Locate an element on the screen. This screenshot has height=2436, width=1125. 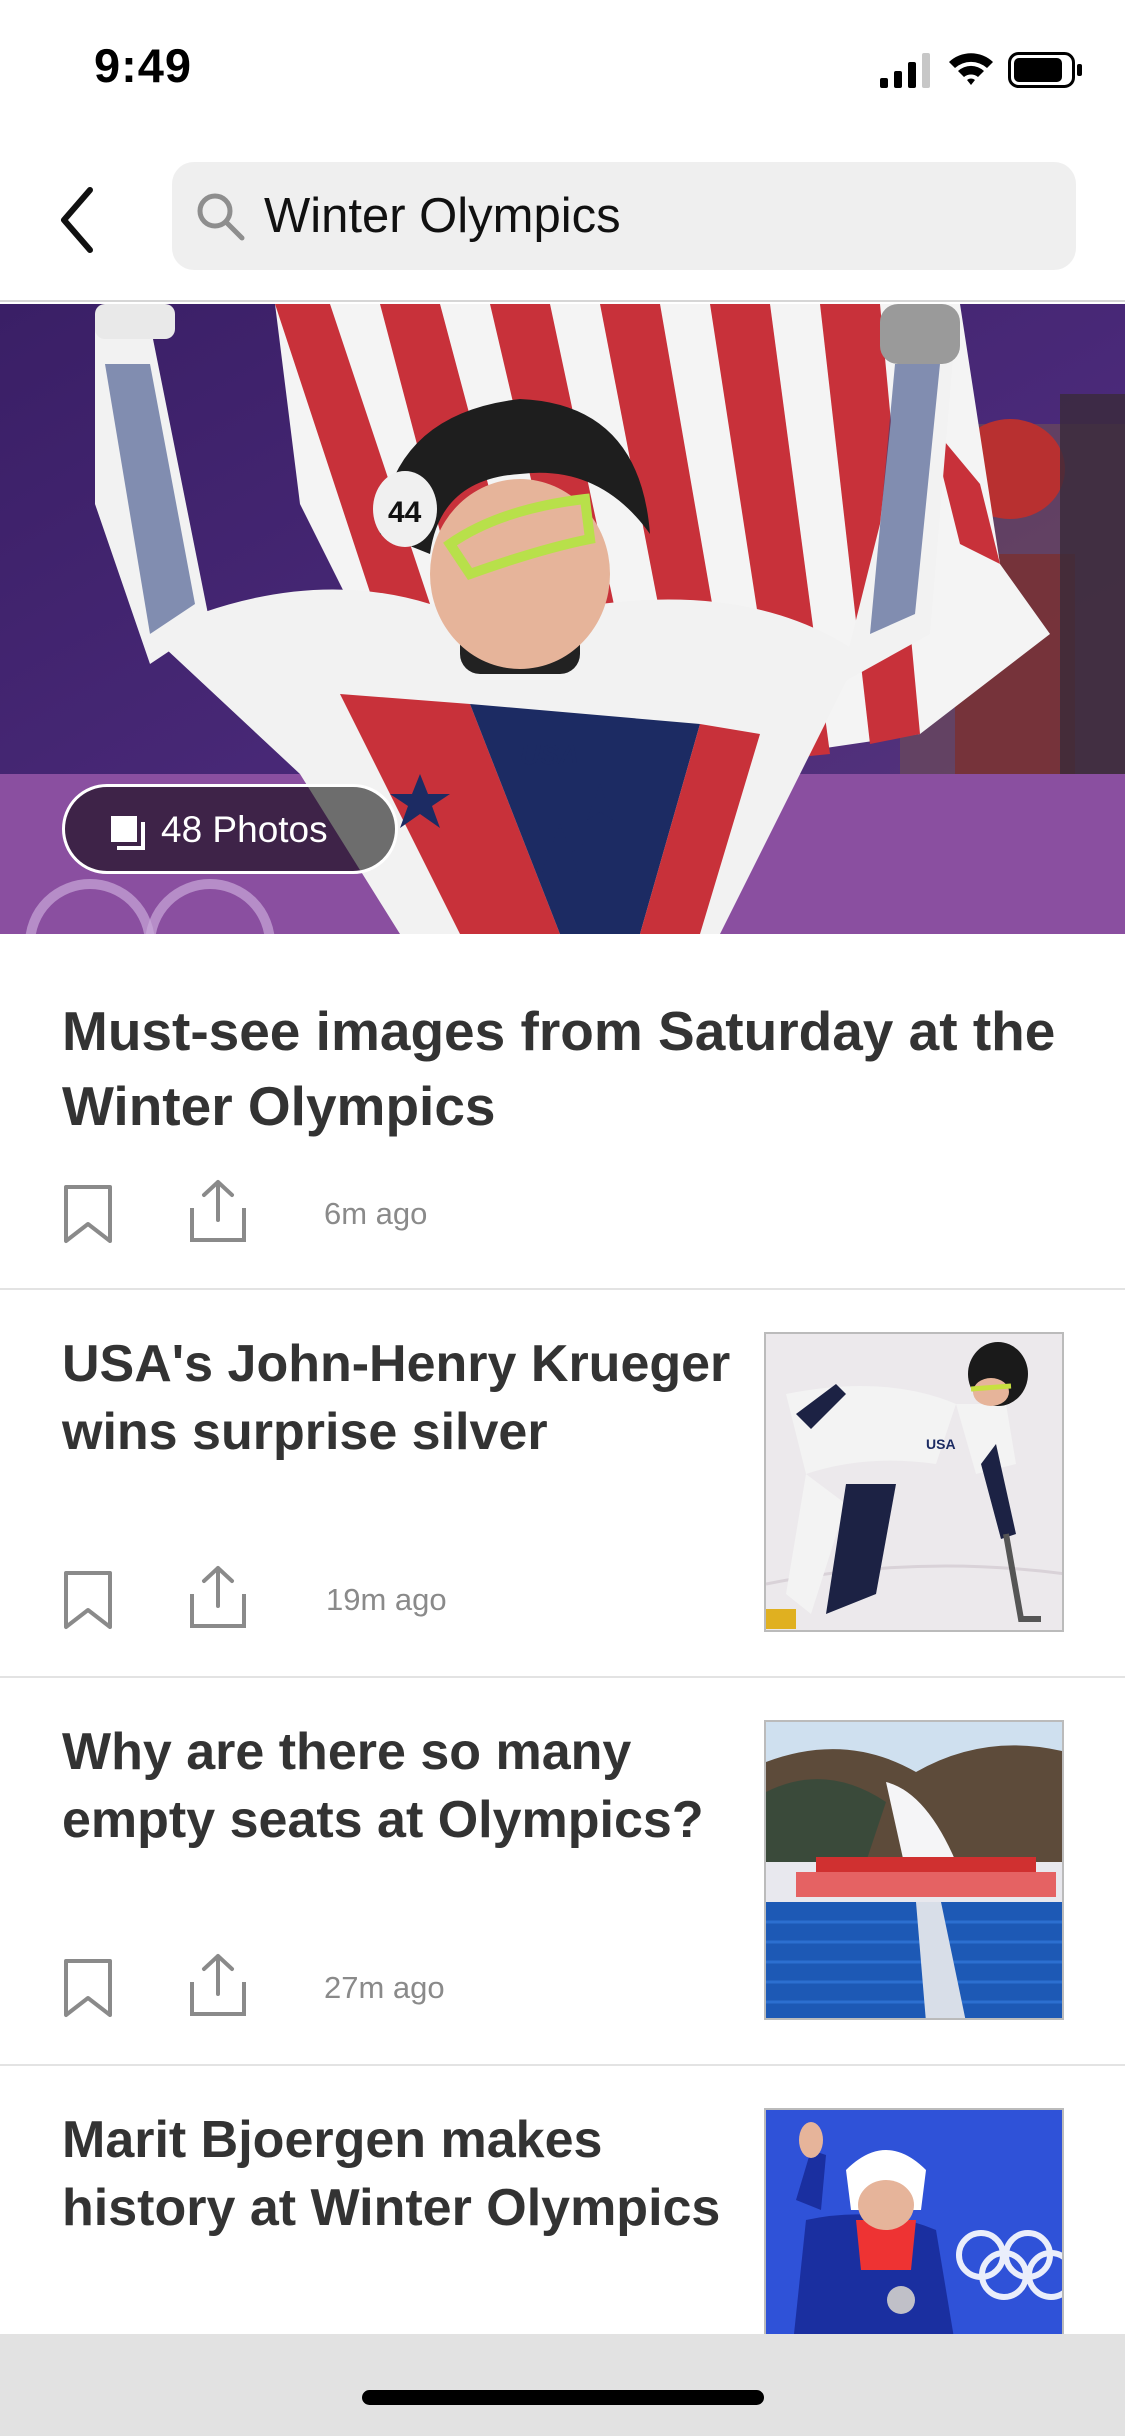
search-icon is located at coordinates (221, 217).